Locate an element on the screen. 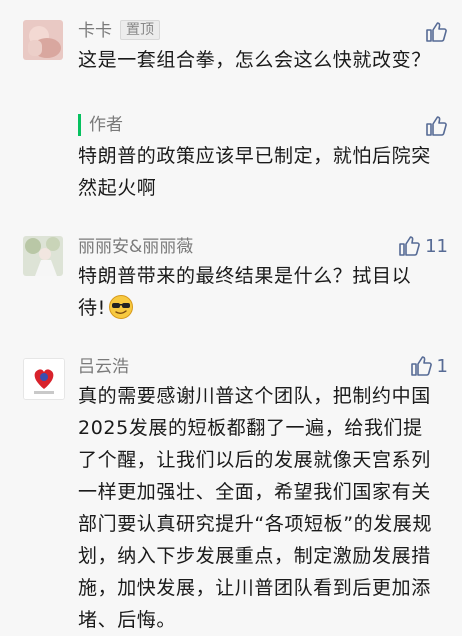  author-reply-text: 特朗普的政策应该早已制定，就怕后院突然起火啊 is located at coordinates (254, 172).